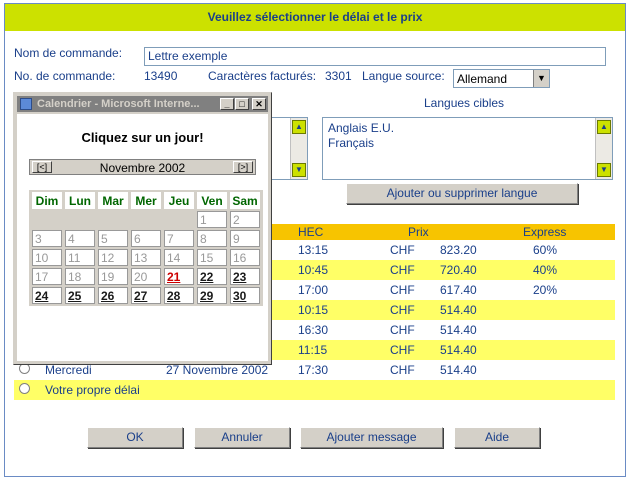 The height and width of the screenshot is (482, 631). Describe the element at coordinates (243, 167) in the screenshot. I see `next-month-button: [>]` at that location.